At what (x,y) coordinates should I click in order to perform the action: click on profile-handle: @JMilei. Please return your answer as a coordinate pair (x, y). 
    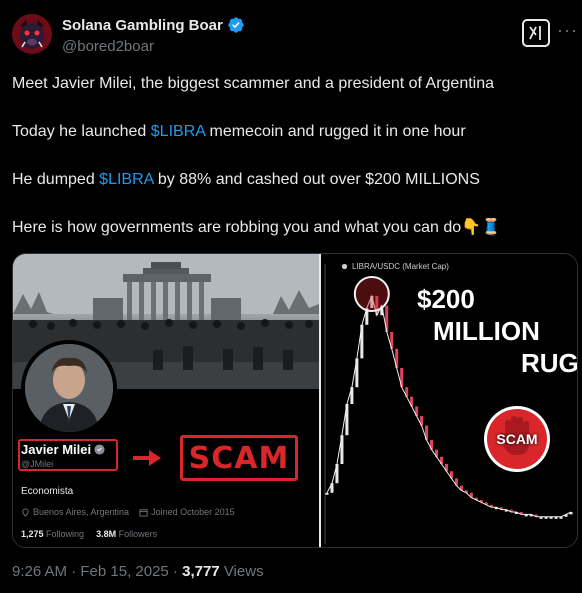
    Looking at the image, I should click on (37, 464).